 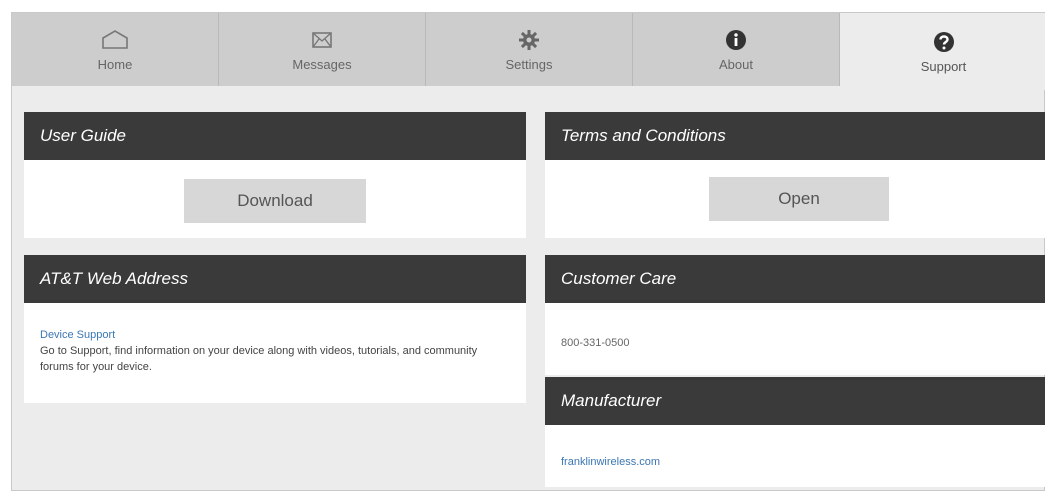 What do you see at coordinates (795, 279) in the screenshot?
I see `customer-care-title: Customer Care` at bounding box center [795, 279].